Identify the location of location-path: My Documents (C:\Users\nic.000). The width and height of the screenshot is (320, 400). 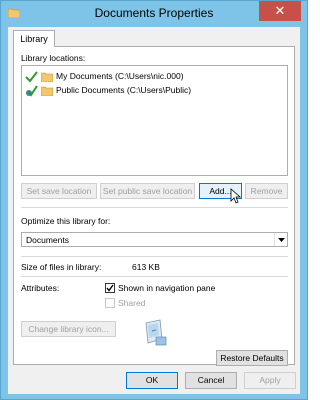
(120, 76).